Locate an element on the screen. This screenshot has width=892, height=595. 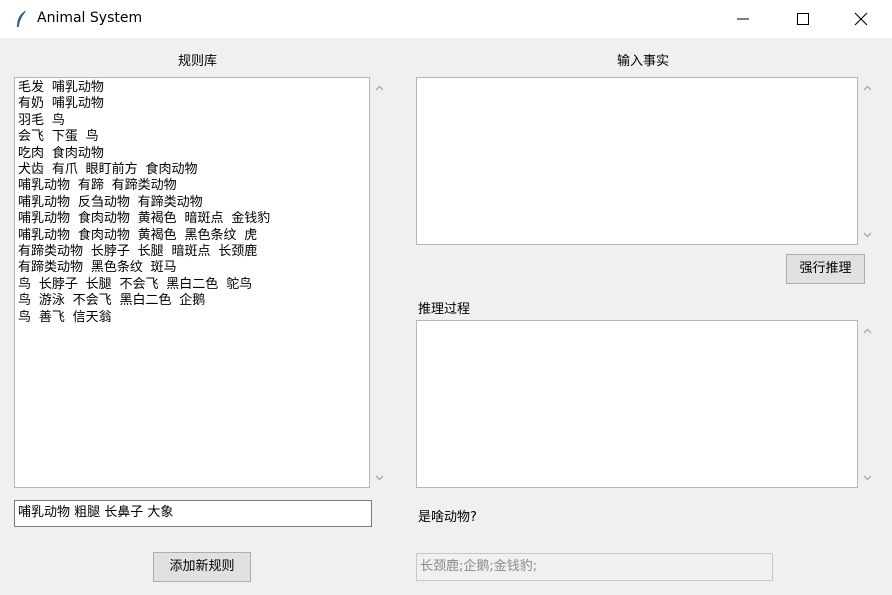
minimize-icon is located at coordinates (743, 19).